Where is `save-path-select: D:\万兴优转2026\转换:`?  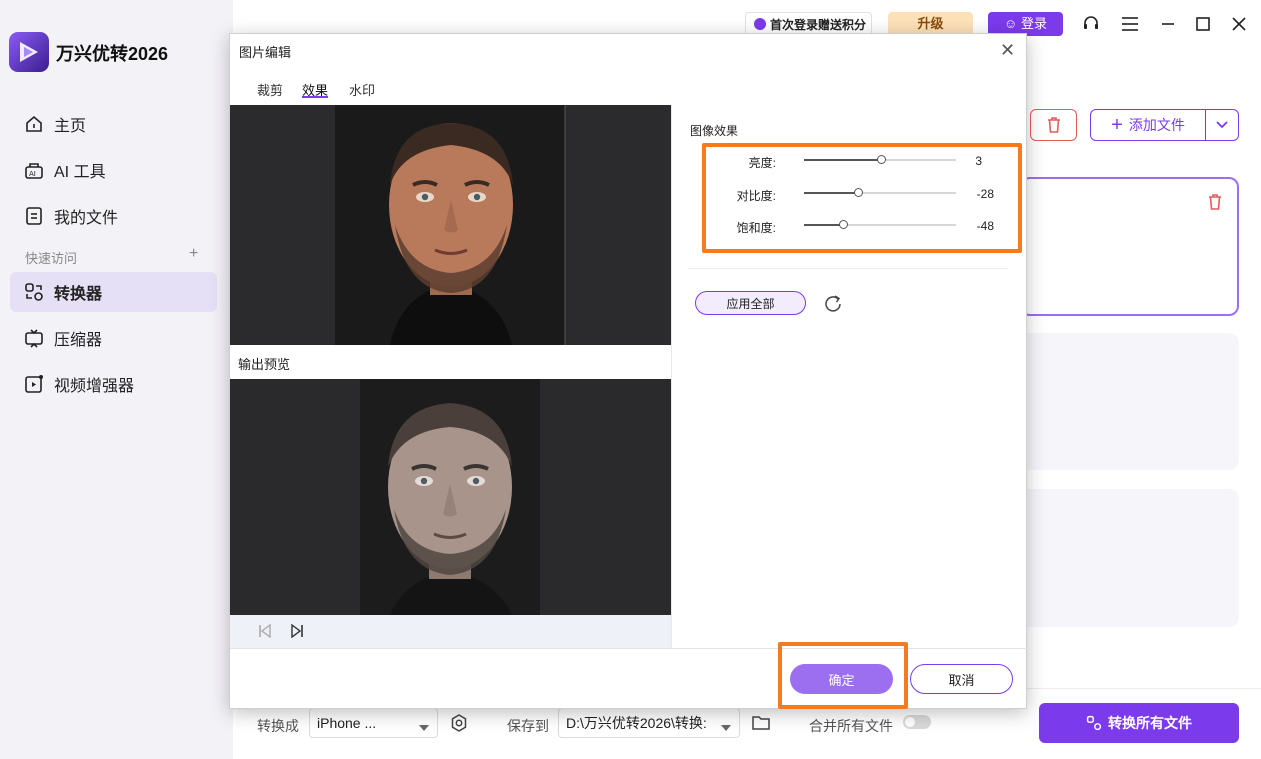
save-path-select: D:\万兴优转2026\转换: is located at coordinates (649, 723).